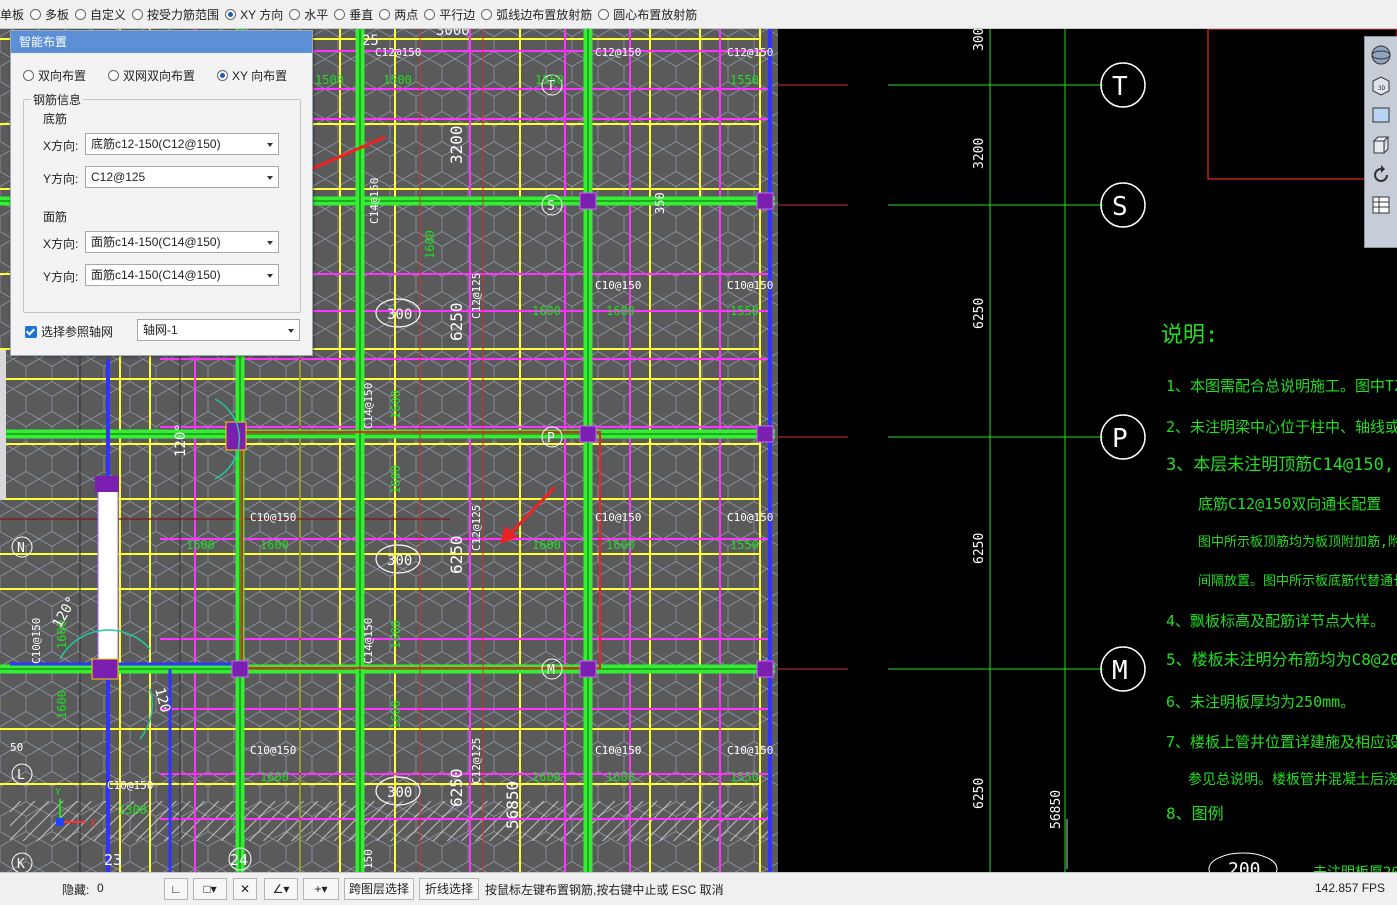  I want to click on mode-double-net: 双网双向布置, so click(151, 75).